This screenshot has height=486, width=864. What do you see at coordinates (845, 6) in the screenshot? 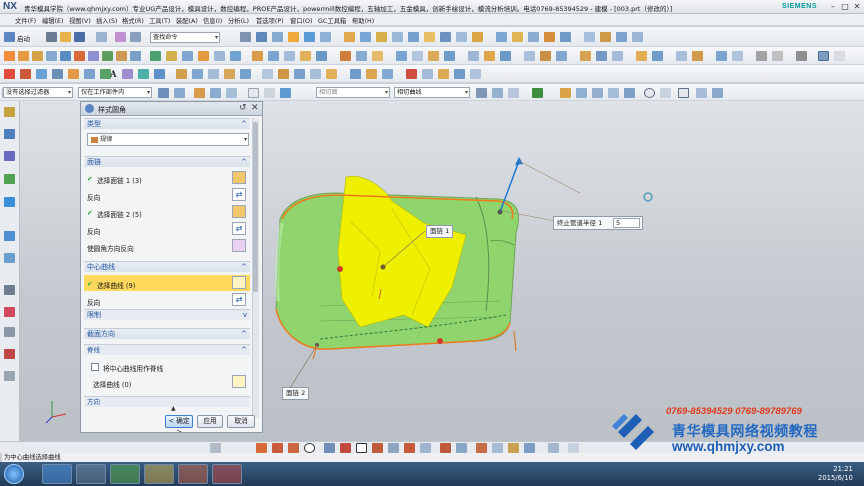
I see `maximize-button: □` at bounding box center [845, 6].